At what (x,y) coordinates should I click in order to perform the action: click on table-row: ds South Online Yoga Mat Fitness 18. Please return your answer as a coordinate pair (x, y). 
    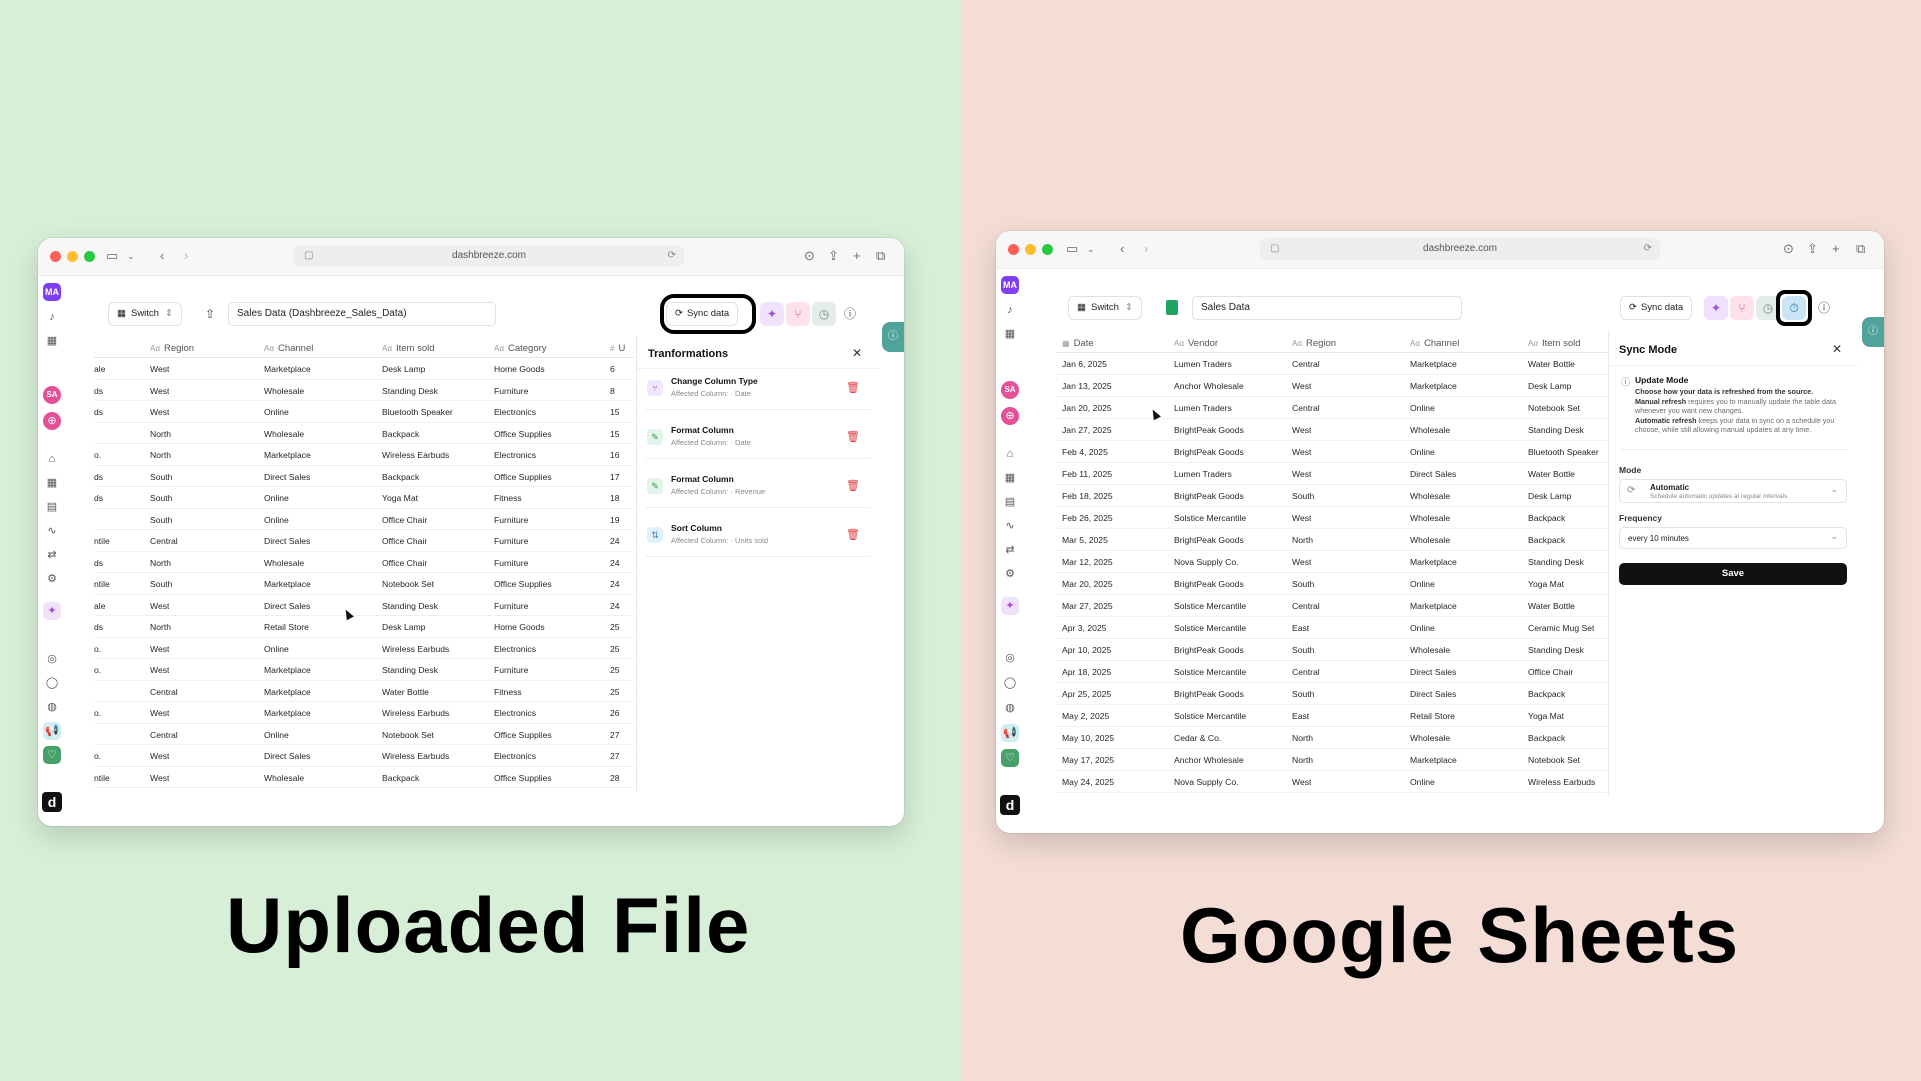
    Looking at the image, I should click on (364, 498).